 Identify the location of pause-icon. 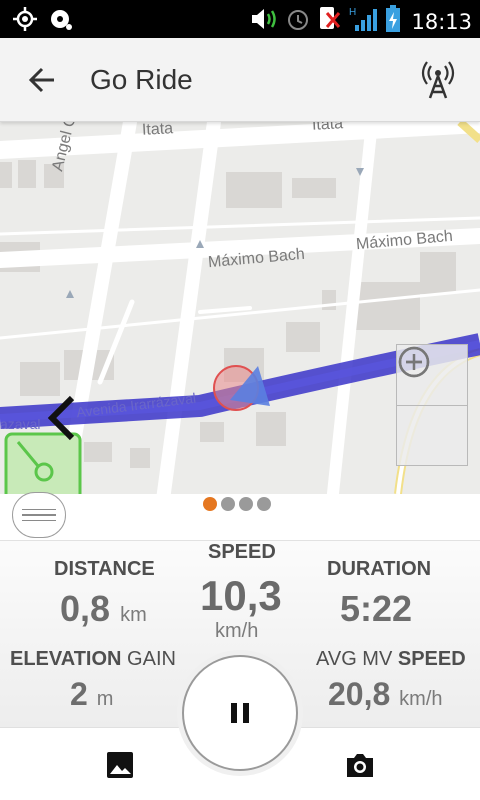
(240, 713).